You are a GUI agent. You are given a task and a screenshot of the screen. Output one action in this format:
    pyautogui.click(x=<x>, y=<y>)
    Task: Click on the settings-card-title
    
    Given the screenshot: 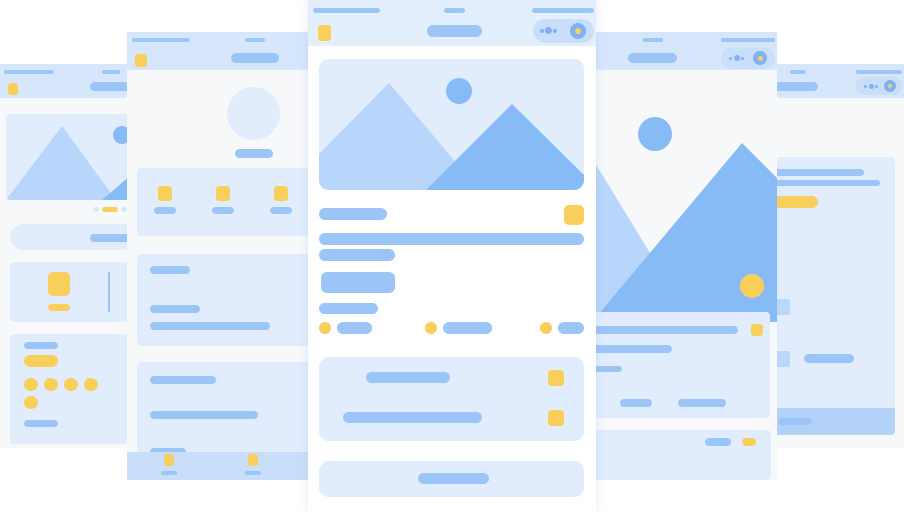 What is the action you would take?
    pyautogui.click(x=183, y=380)
    